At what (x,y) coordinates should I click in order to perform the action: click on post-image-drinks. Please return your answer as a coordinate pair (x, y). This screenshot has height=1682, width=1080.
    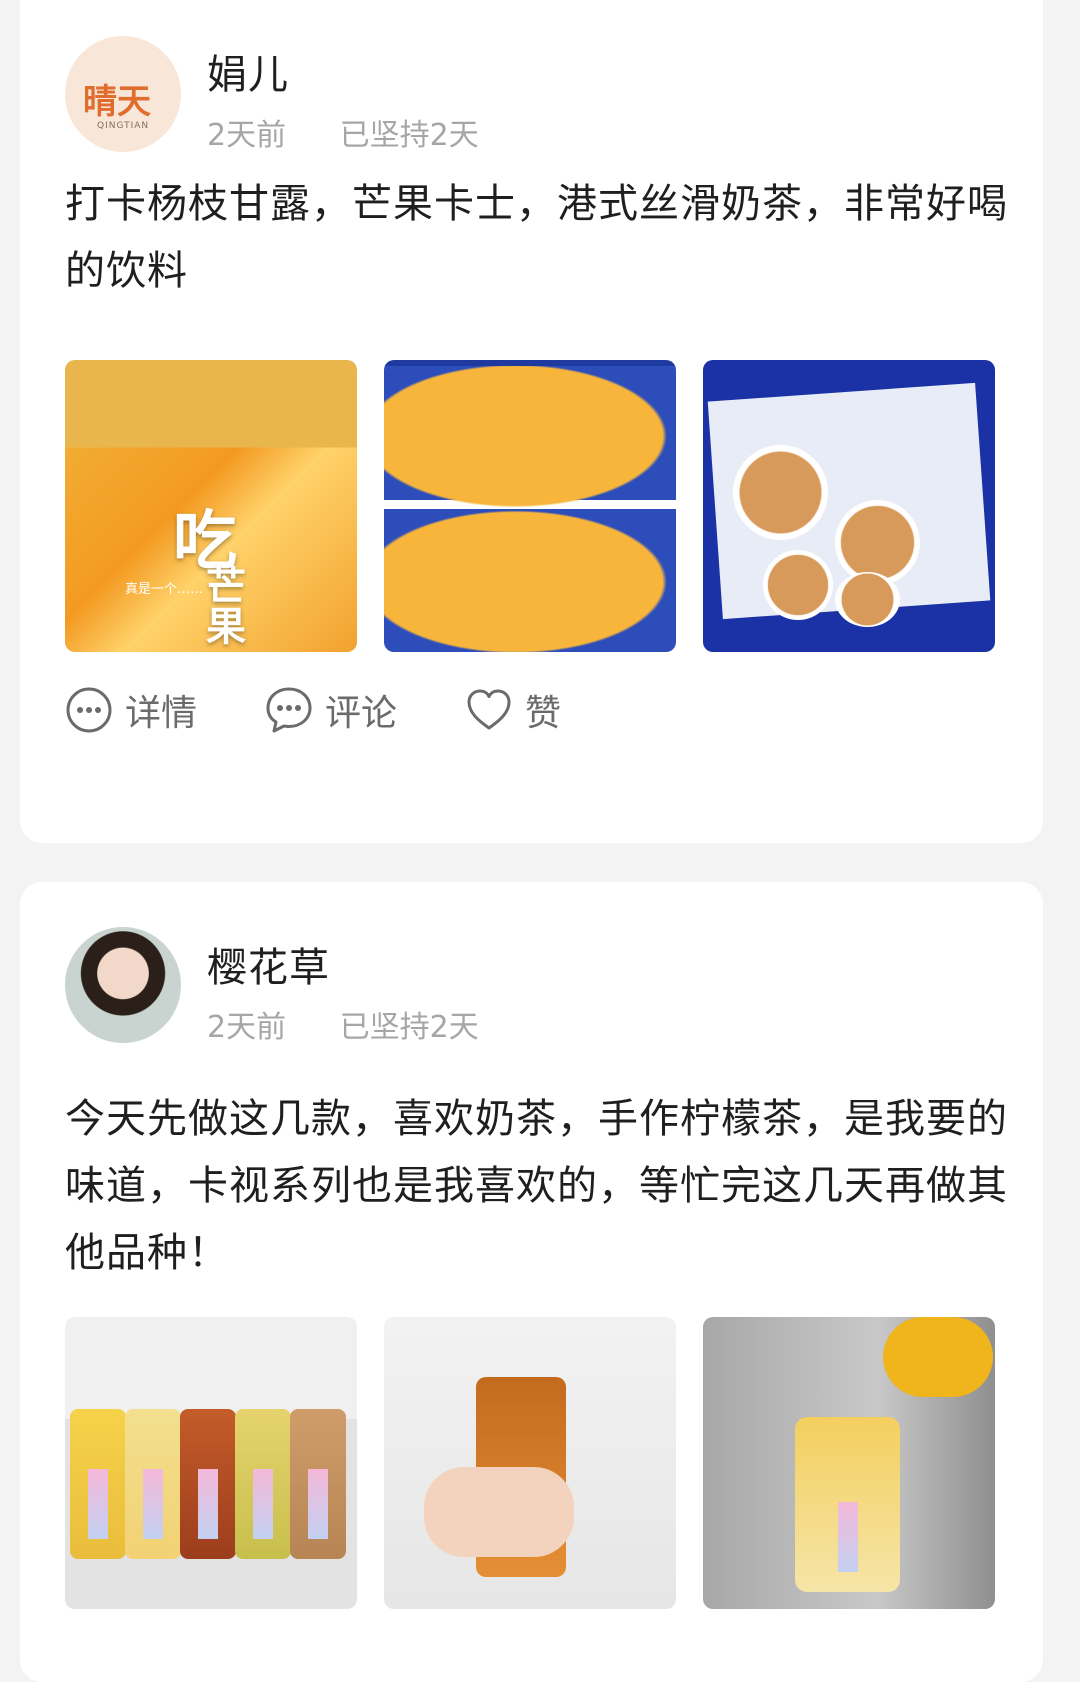
    Looking at the image, I should click on (211, 1463).